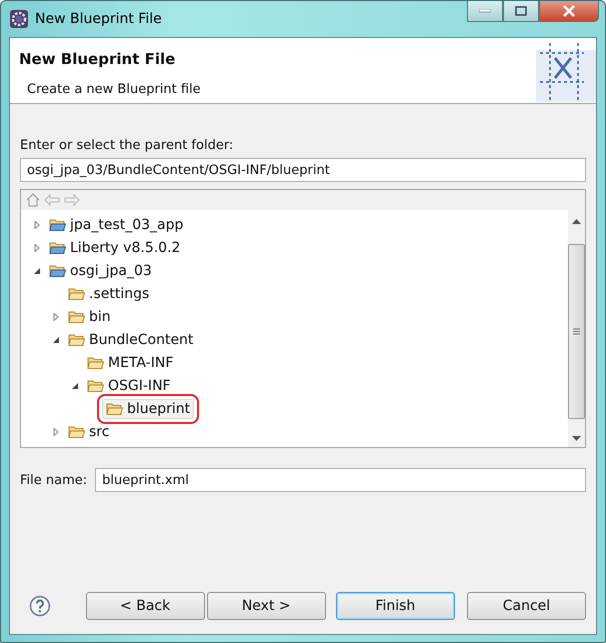  What do you see at coordinates (116, 224) in the screenshot?
I see `tree-item: jpa_test_03_app` at bounding box center [116, 224].